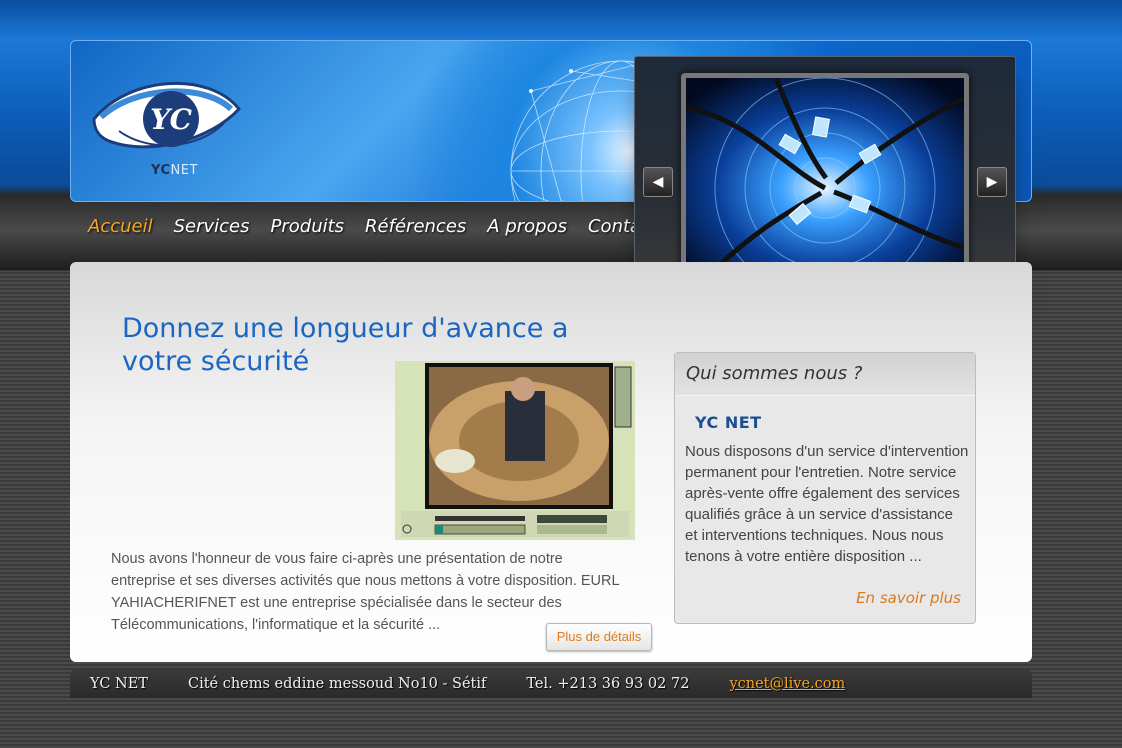 The height and width of the screenshot is (748, 1122). What do you see at coordinates (174, 170) in the screenshot?
I see `logo-wordmark: YCNET` at bounding box center [174, 170].